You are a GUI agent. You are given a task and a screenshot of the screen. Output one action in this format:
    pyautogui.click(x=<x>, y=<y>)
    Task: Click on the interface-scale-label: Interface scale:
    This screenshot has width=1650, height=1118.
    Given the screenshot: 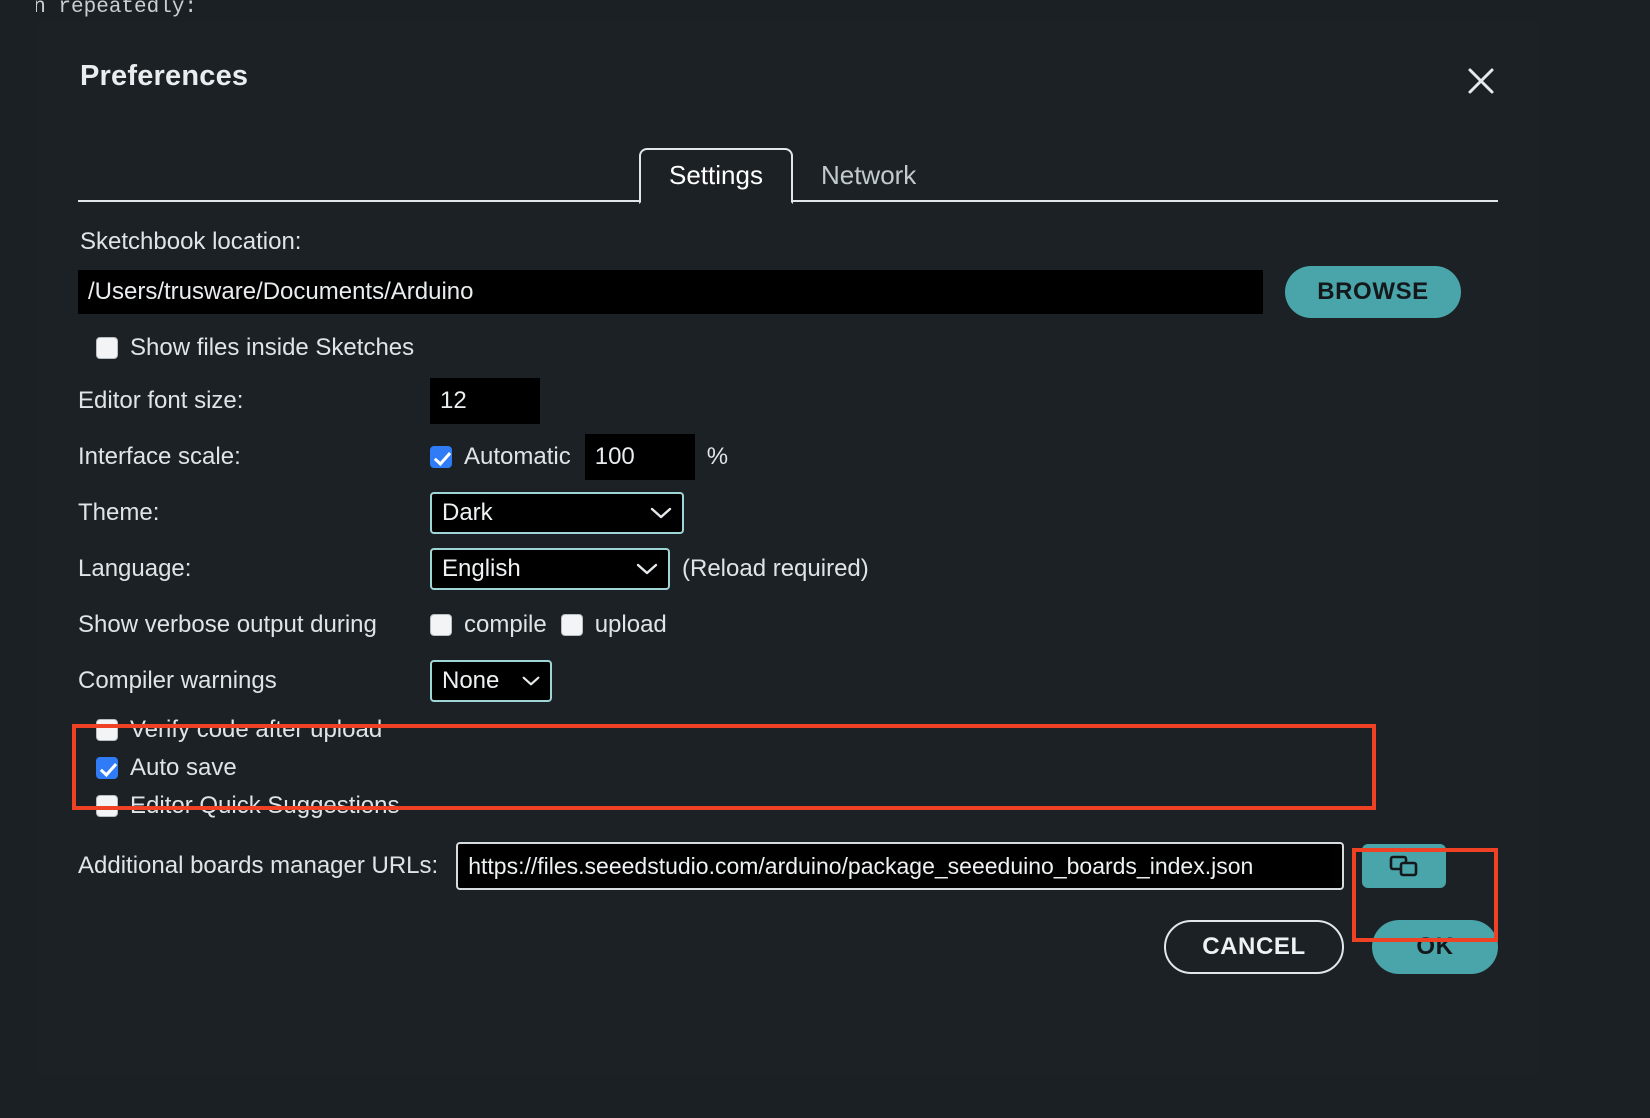 What is the action you would take?
    pyautogui.click(x=159, y=456)
    